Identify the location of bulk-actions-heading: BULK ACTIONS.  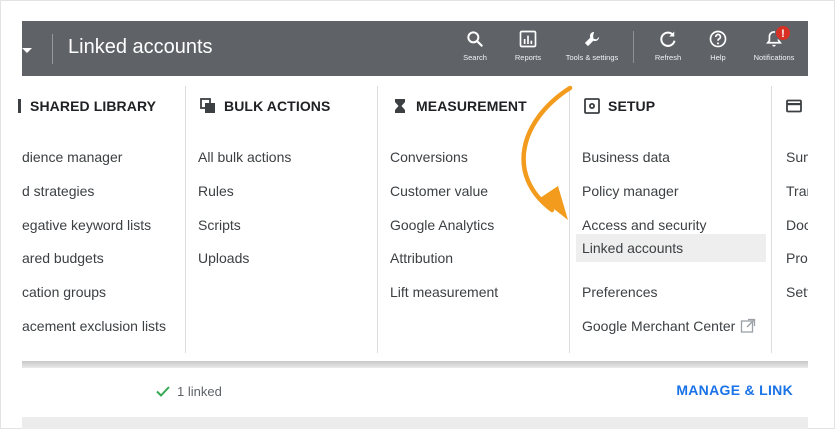
(265, 108).